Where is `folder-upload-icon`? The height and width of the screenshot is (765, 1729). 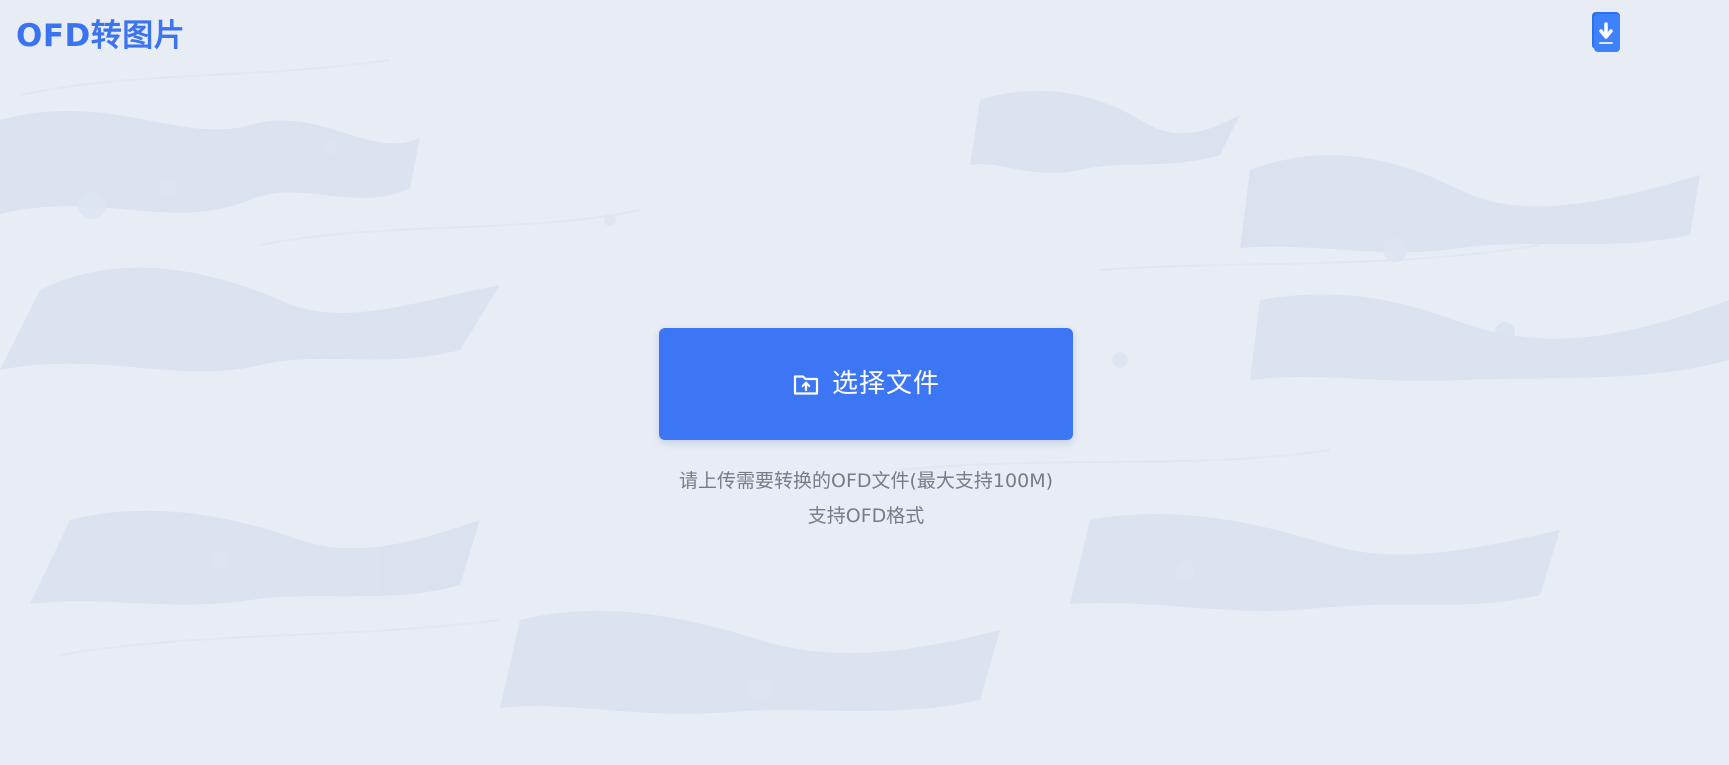 folder-upload-icon is located at coordinates (806, 385).